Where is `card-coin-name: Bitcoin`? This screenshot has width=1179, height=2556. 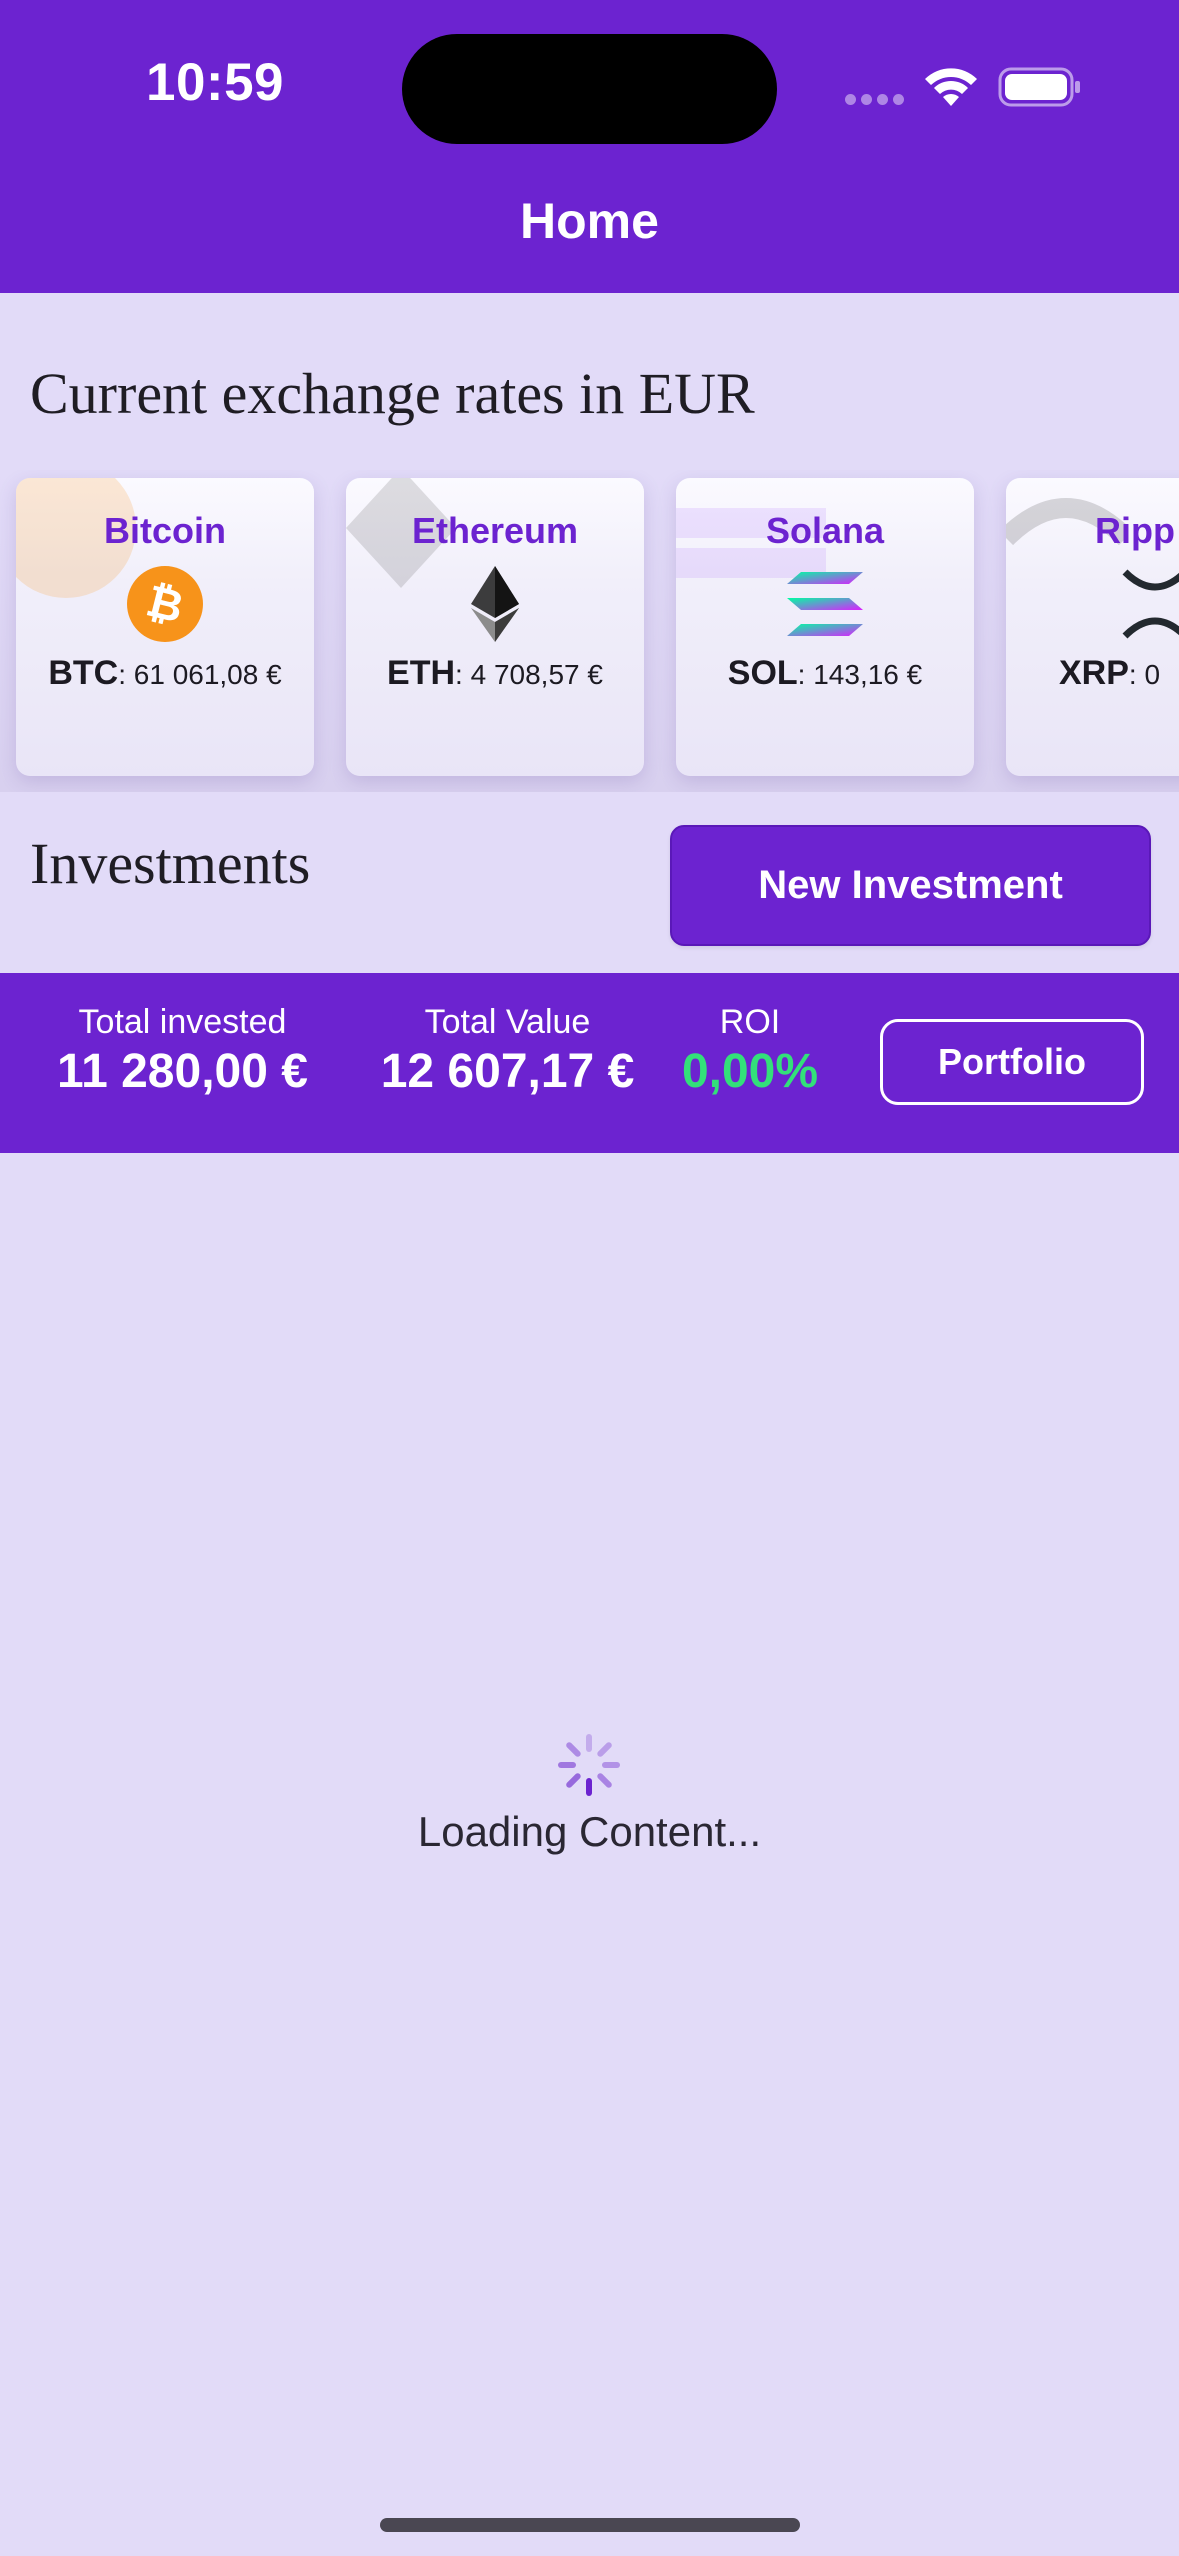
card-coin-name: Bitcoin is located at coordinates (165, 530).